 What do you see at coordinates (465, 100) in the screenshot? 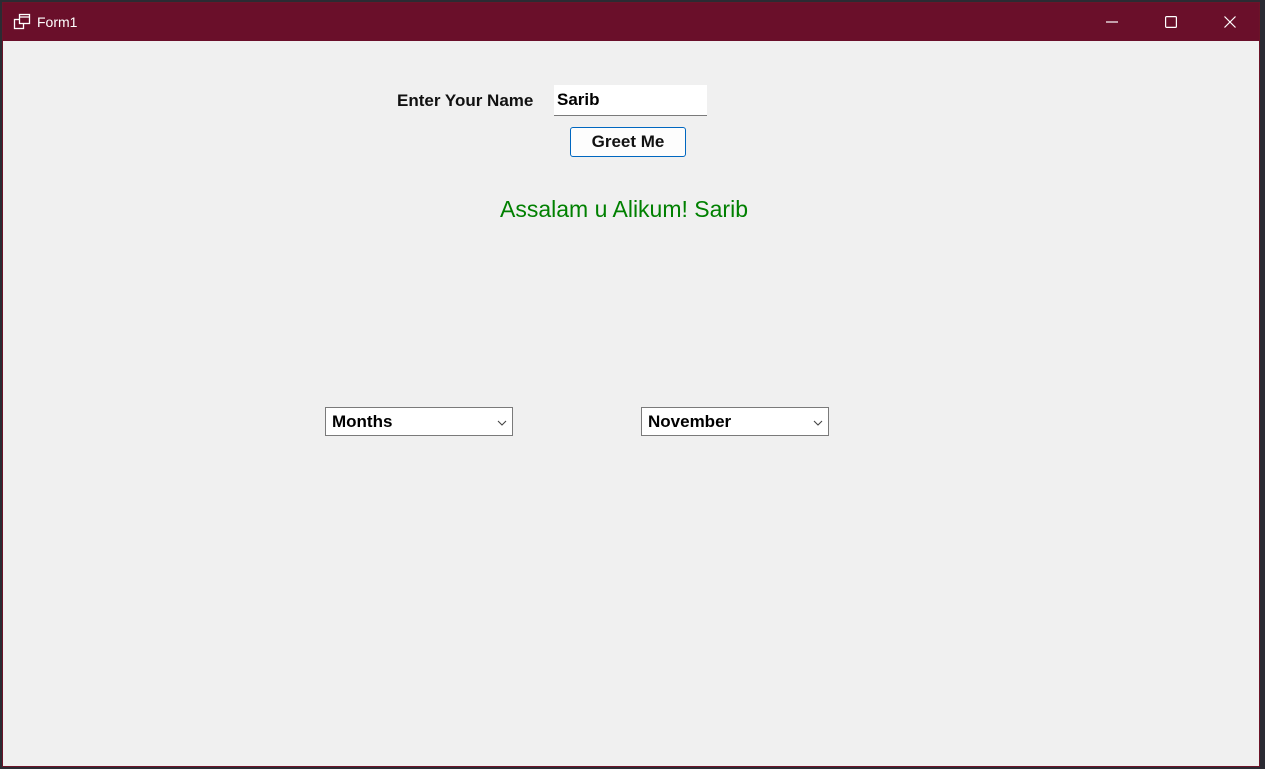
I see `name-label: Enter Your Name` at bounding box center [465, 100].